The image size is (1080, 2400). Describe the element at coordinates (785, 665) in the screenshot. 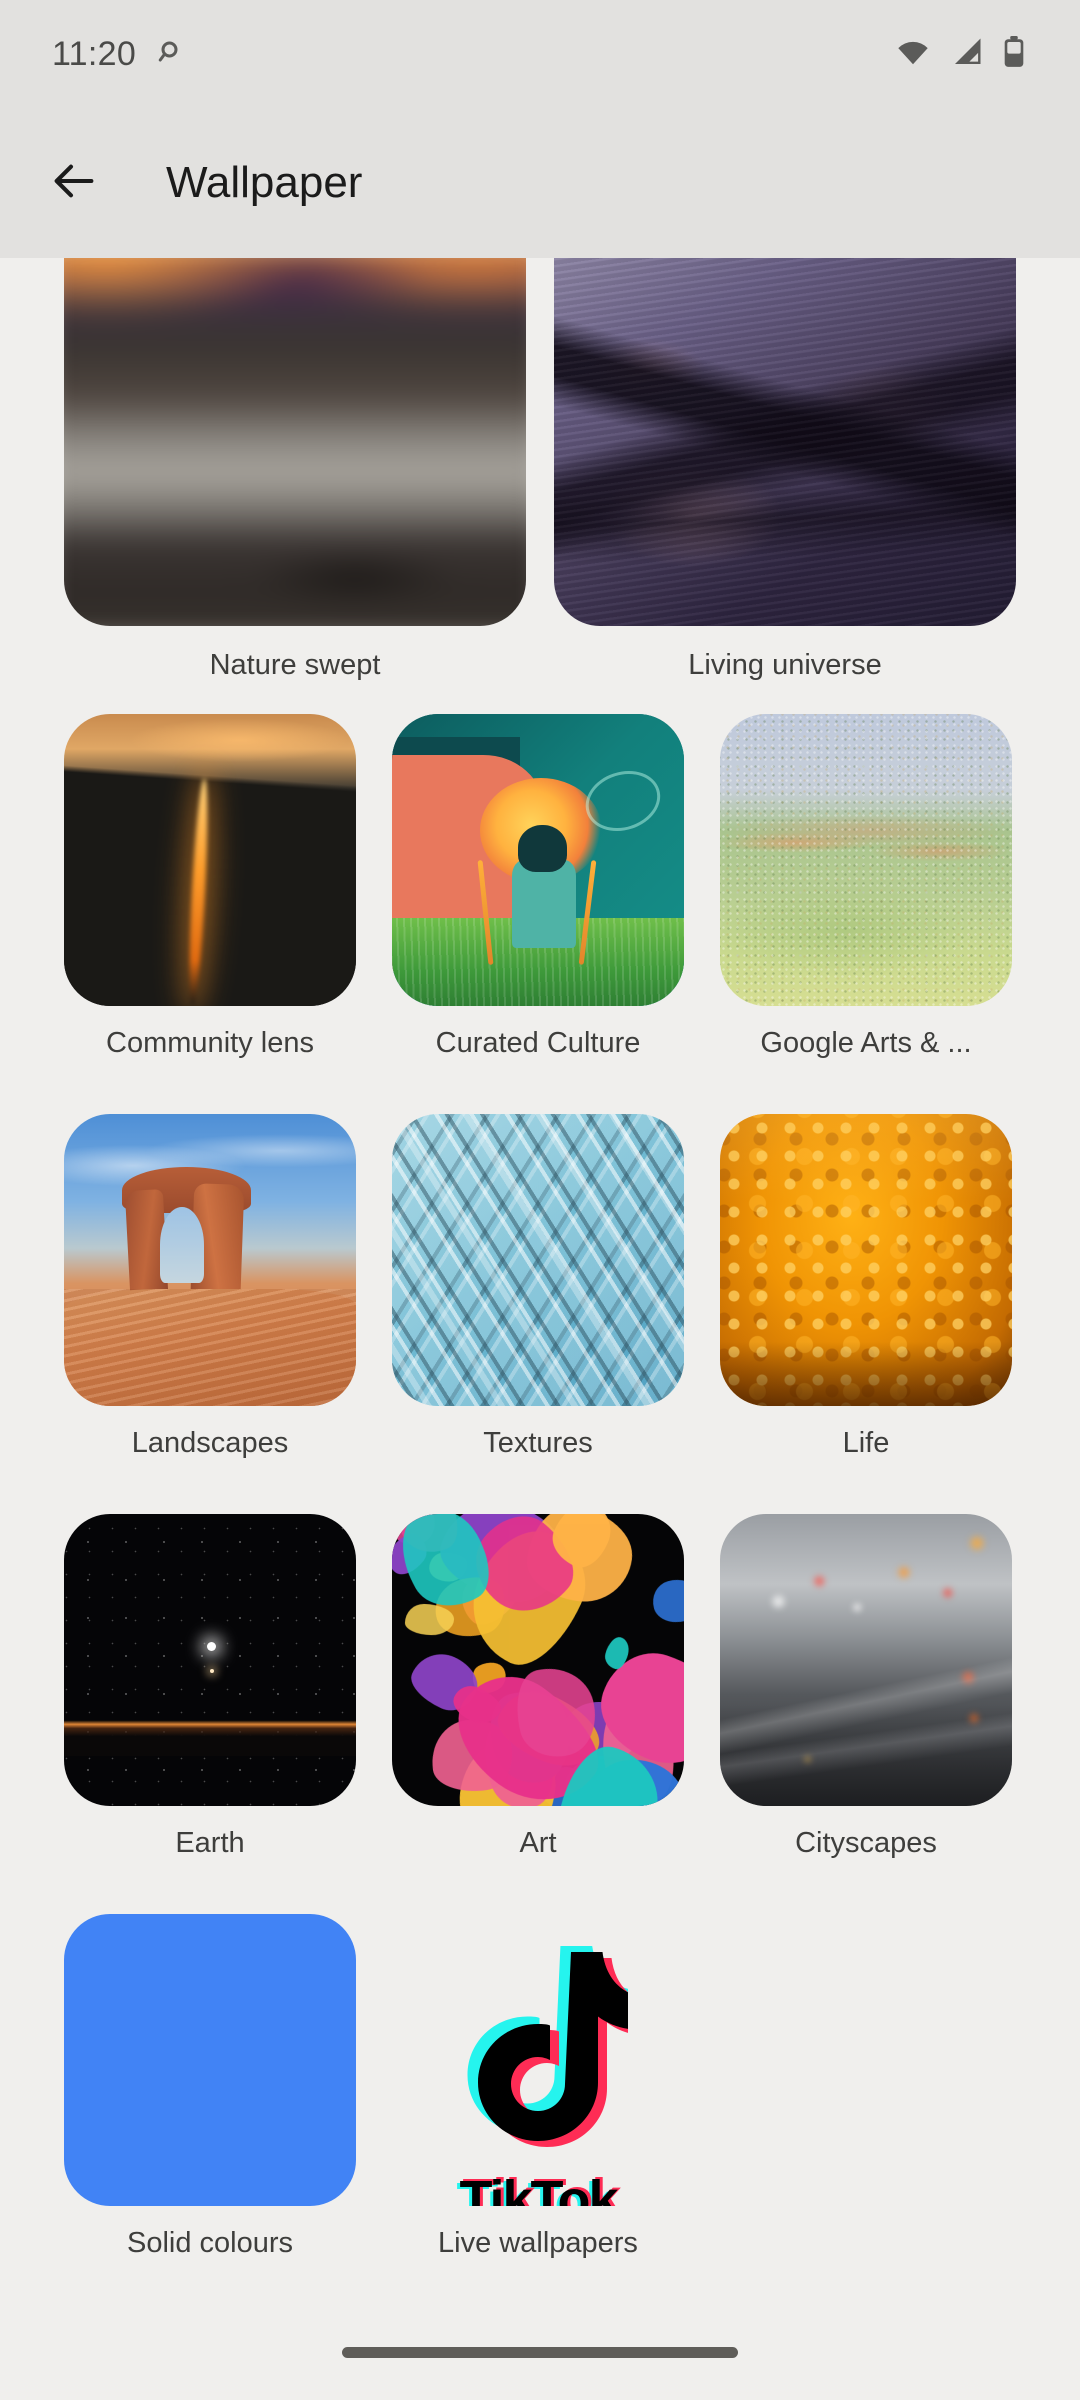

I see `tile-label: Living universe` at that location.